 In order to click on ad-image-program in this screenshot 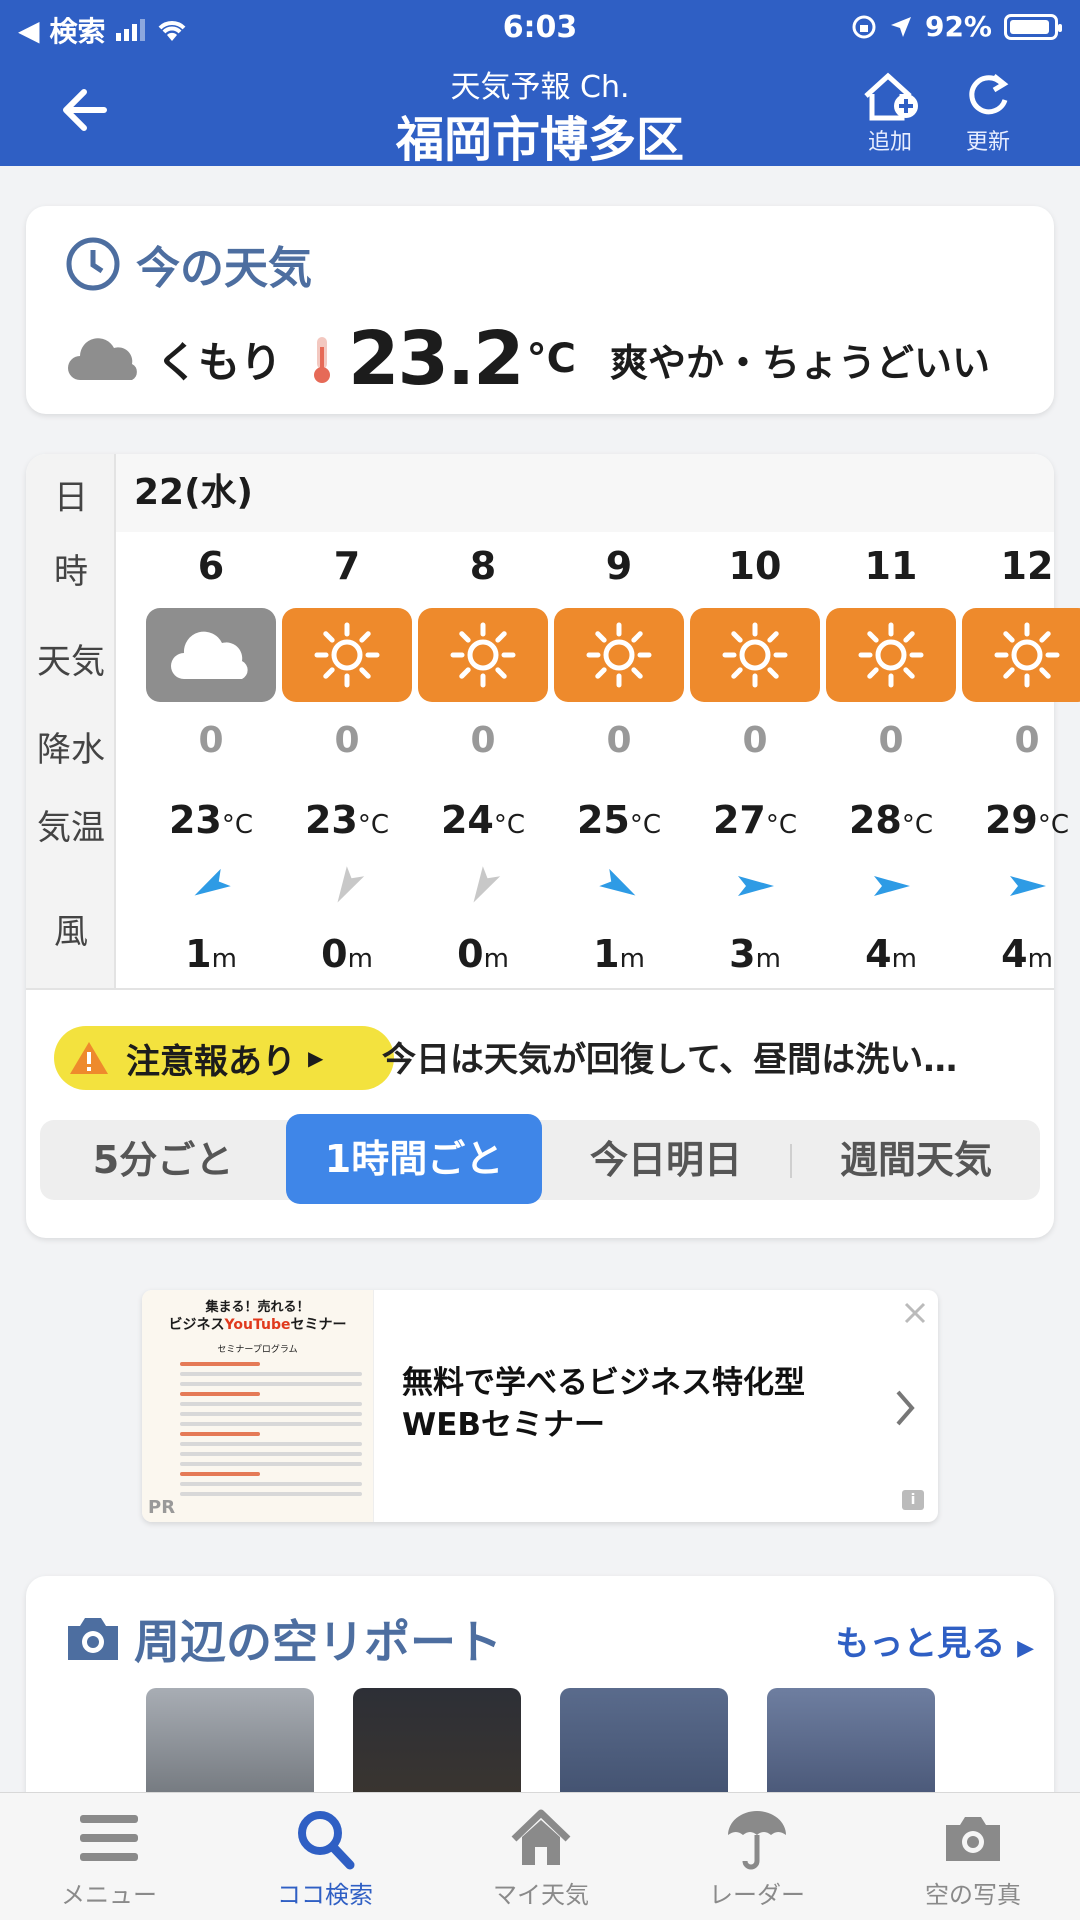, I will do `click(271, 1432)`.